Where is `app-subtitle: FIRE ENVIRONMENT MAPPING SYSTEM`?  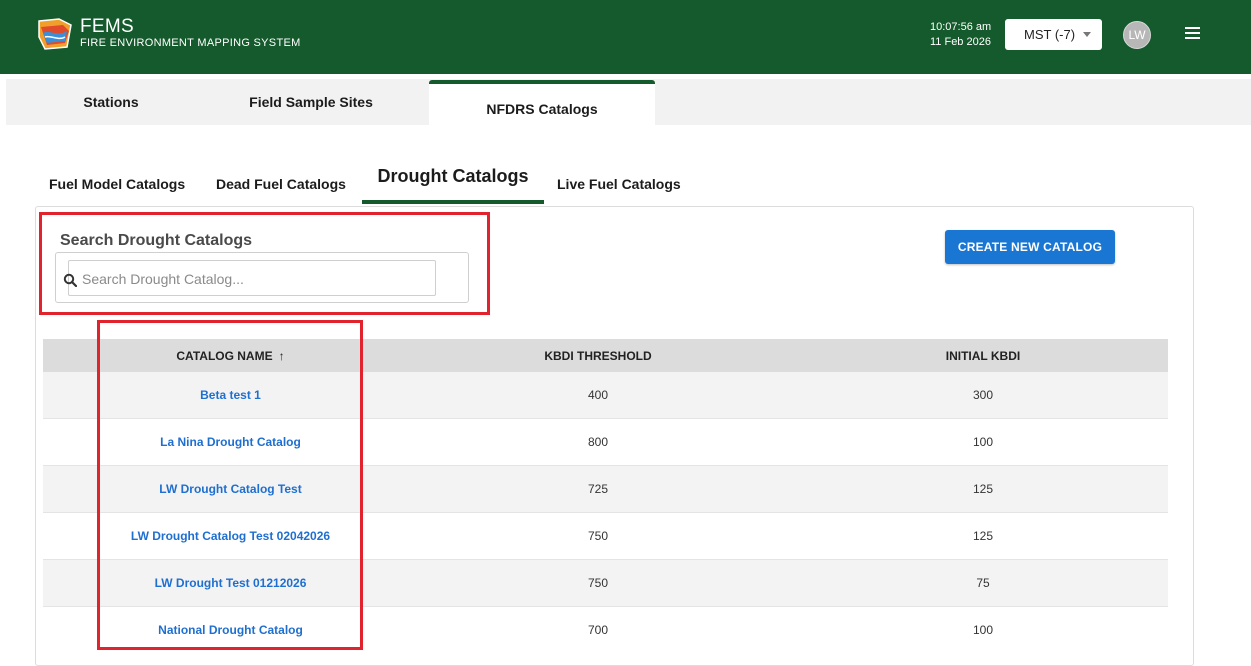 app-subtitle: FIRE ENVIRONMENT MAPPING SYSTEM is located at coordinates (190, 43).